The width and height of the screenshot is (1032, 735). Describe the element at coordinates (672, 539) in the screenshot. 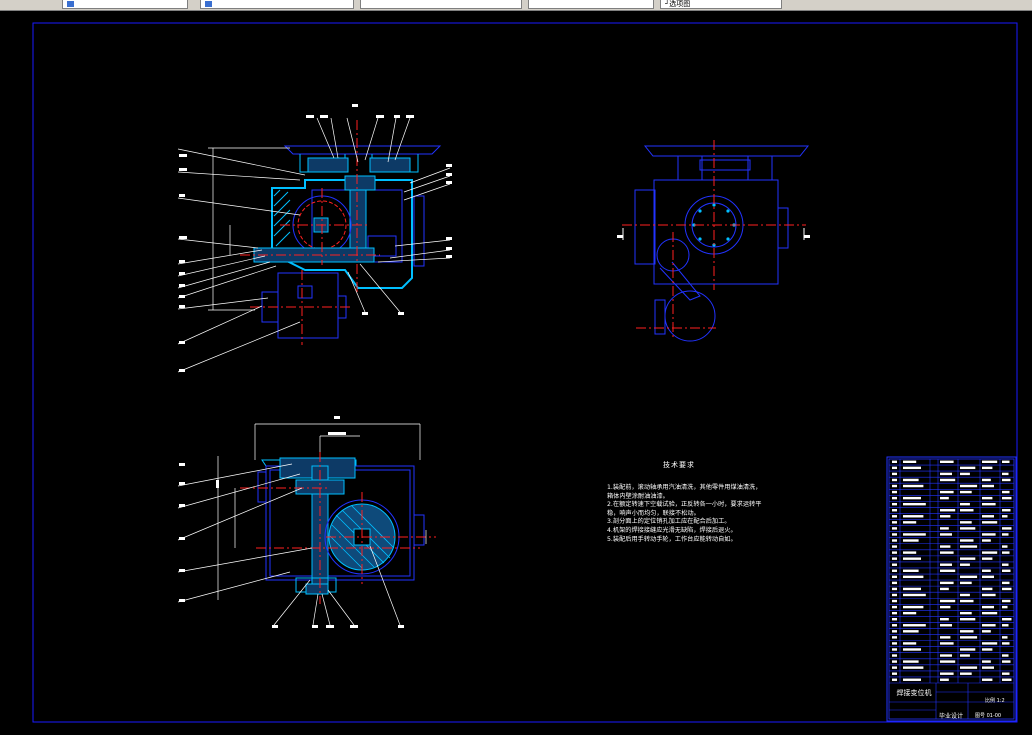

I see `requirement-line: 5.装配后用手转动手轮，工作台应能转动自如。` at that location.